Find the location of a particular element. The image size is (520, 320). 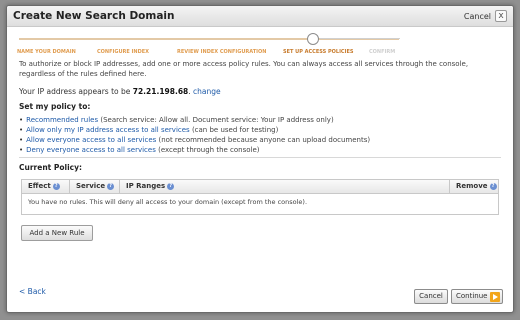

current-step-marker-icon is located at coordinates (313, 39).